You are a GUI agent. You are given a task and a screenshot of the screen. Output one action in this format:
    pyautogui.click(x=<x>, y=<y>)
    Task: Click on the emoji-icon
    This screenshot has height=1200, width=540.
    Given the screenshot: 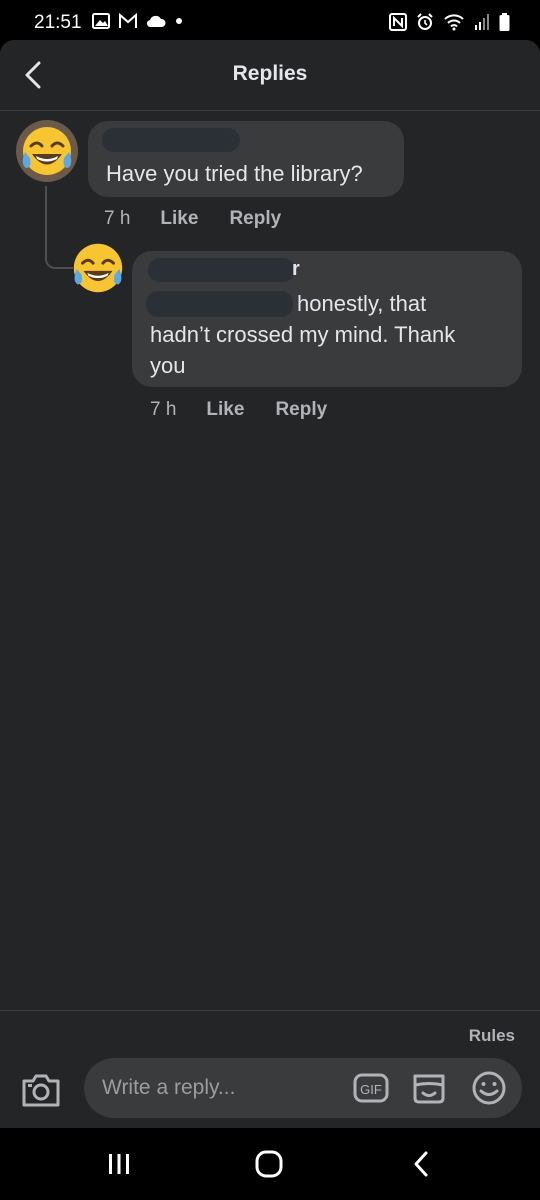 What is the action you would take?
    pyautogui.click(x=489, y=1088)
    